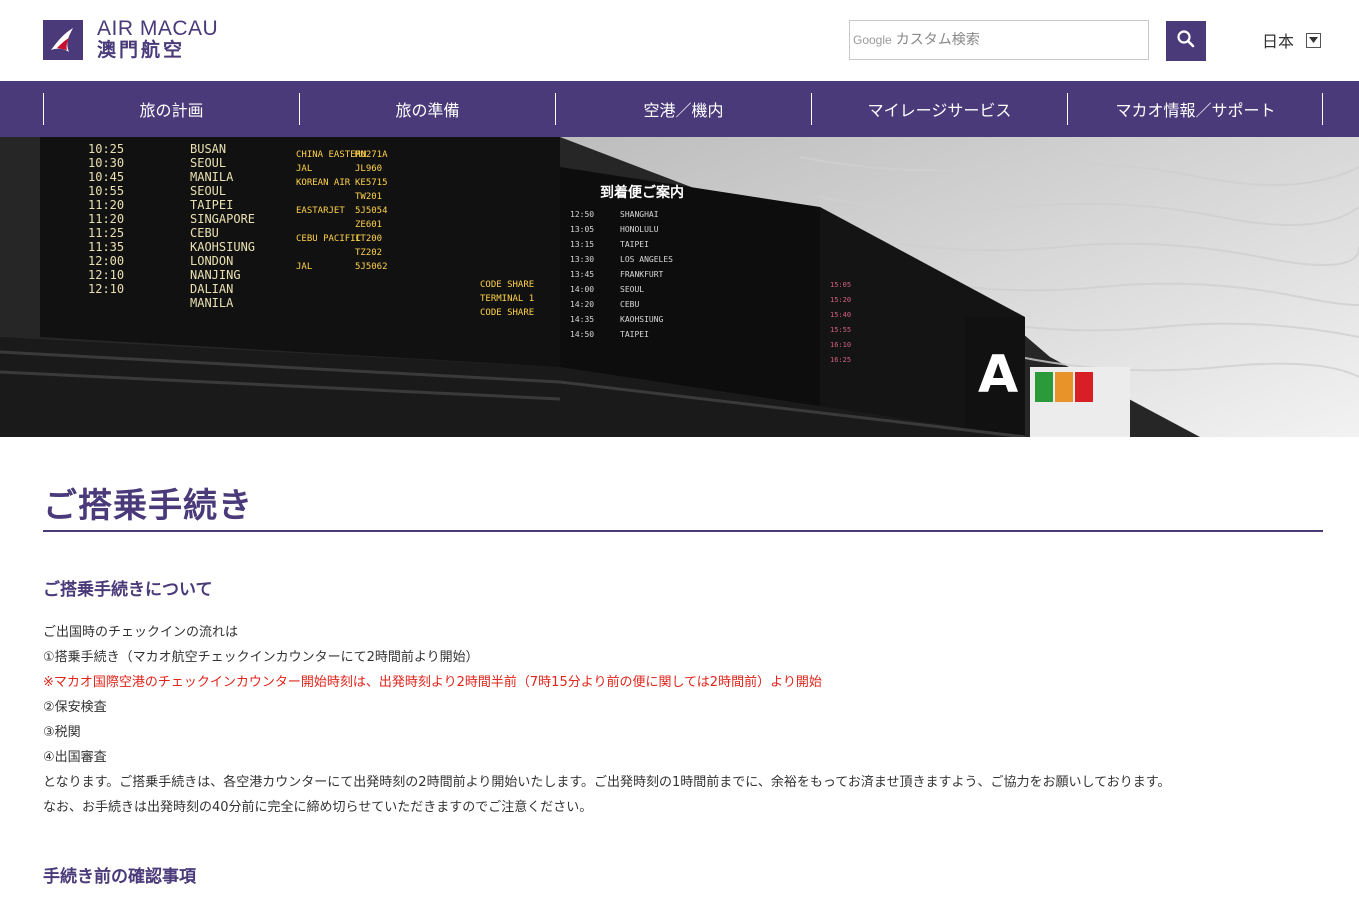 The image size is (1359, 906). What do you see at coordinates (582, 319) in the screenshot?
I see `svg-text: 14:35` at bounding box center [582, 319].